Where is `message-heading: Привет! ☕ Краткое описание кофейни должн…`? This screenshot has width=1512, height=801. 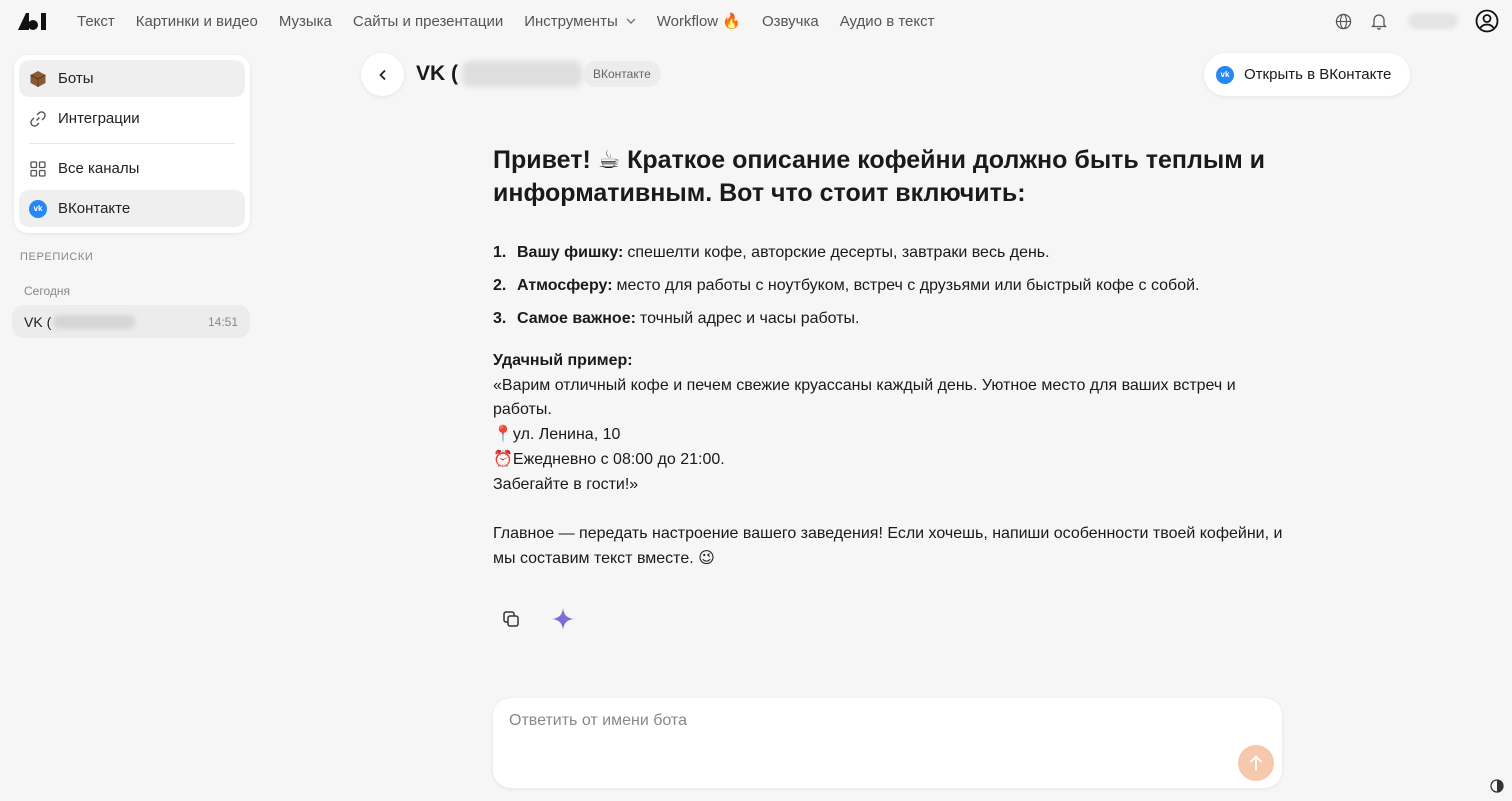
message-heading: Привет! ☕ Краткое описание кофейни должн… is located at coordinates (879, 176).